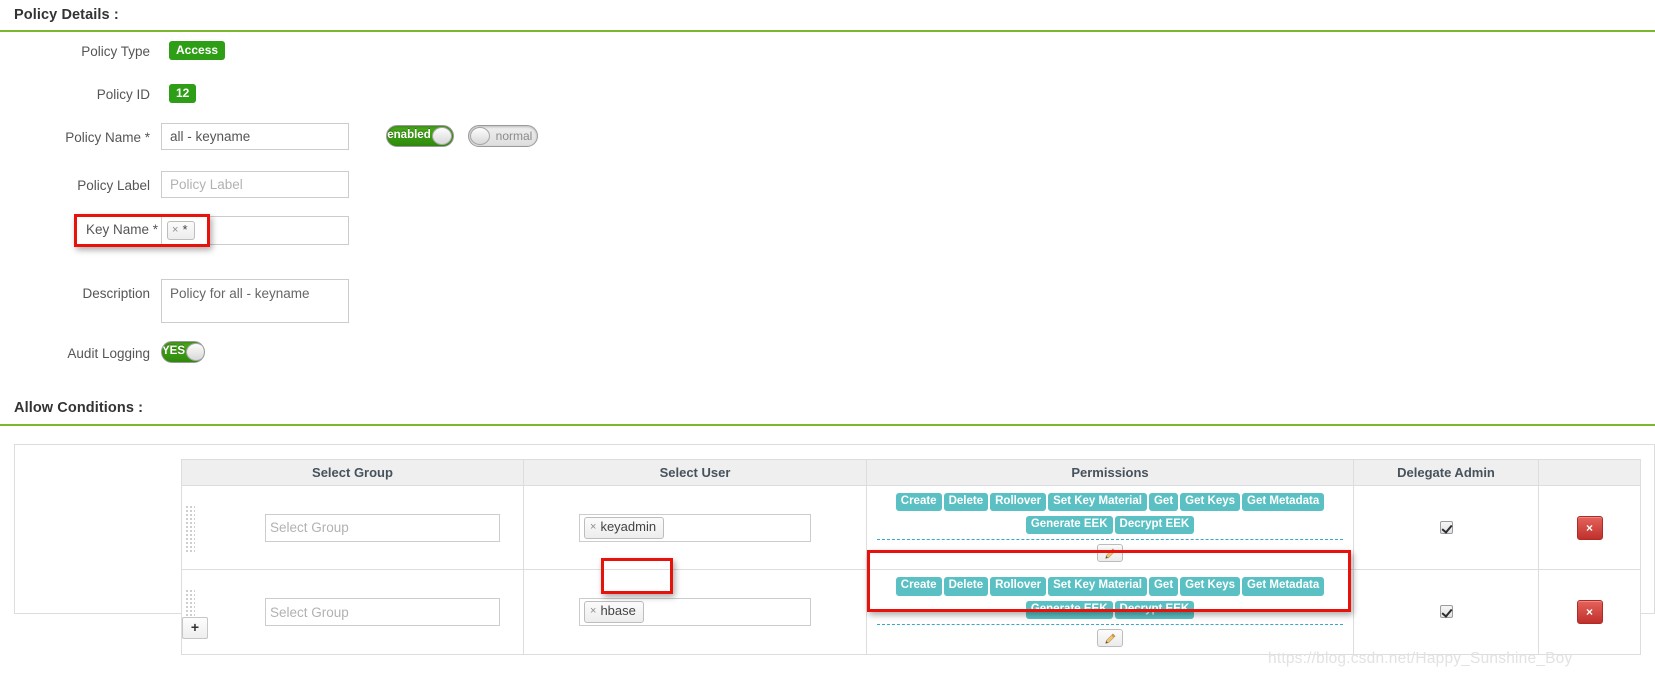 This screenshot has width=1655, height=680. What do you see at coordinates (121, 229) in the screenshot?
I see `key-name-label: Key Name *` at bounding box center [121, 229].